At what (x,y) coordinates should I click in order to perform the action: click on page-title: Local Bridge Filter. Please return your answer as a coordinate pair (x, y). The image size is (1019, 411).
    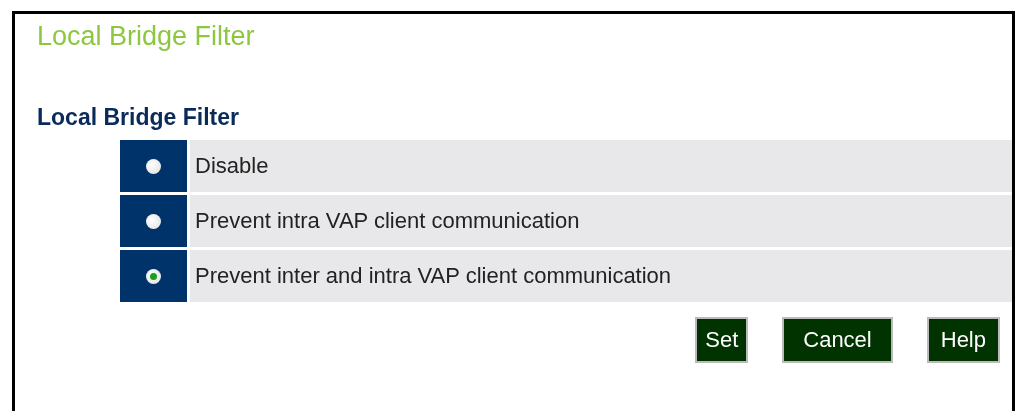
    Looking at the image, I should click on (146, 36).